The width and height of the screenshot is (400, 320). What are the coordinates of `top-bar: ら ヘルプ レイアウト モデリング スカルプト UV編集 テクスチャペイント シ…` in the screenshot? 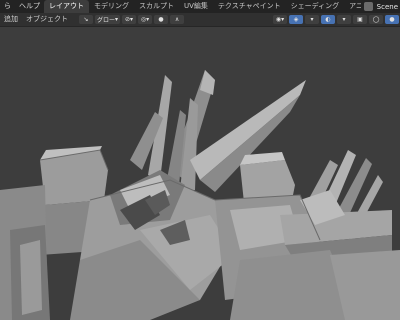 It's located at (200, 6).